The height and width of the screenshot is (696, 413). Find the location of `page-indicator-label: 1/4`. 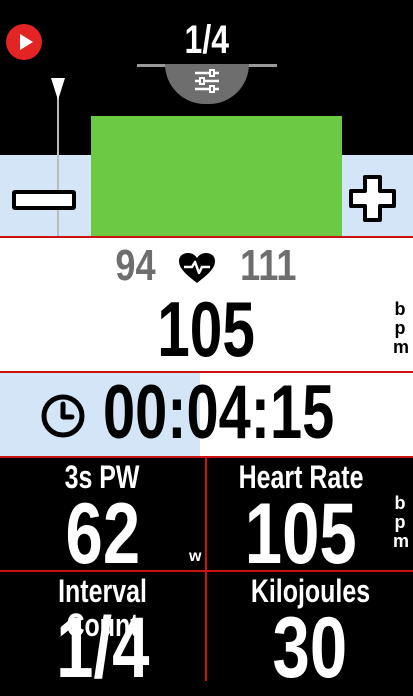

page-indicator-label: 1/4 is located at coordinates (206, 40).